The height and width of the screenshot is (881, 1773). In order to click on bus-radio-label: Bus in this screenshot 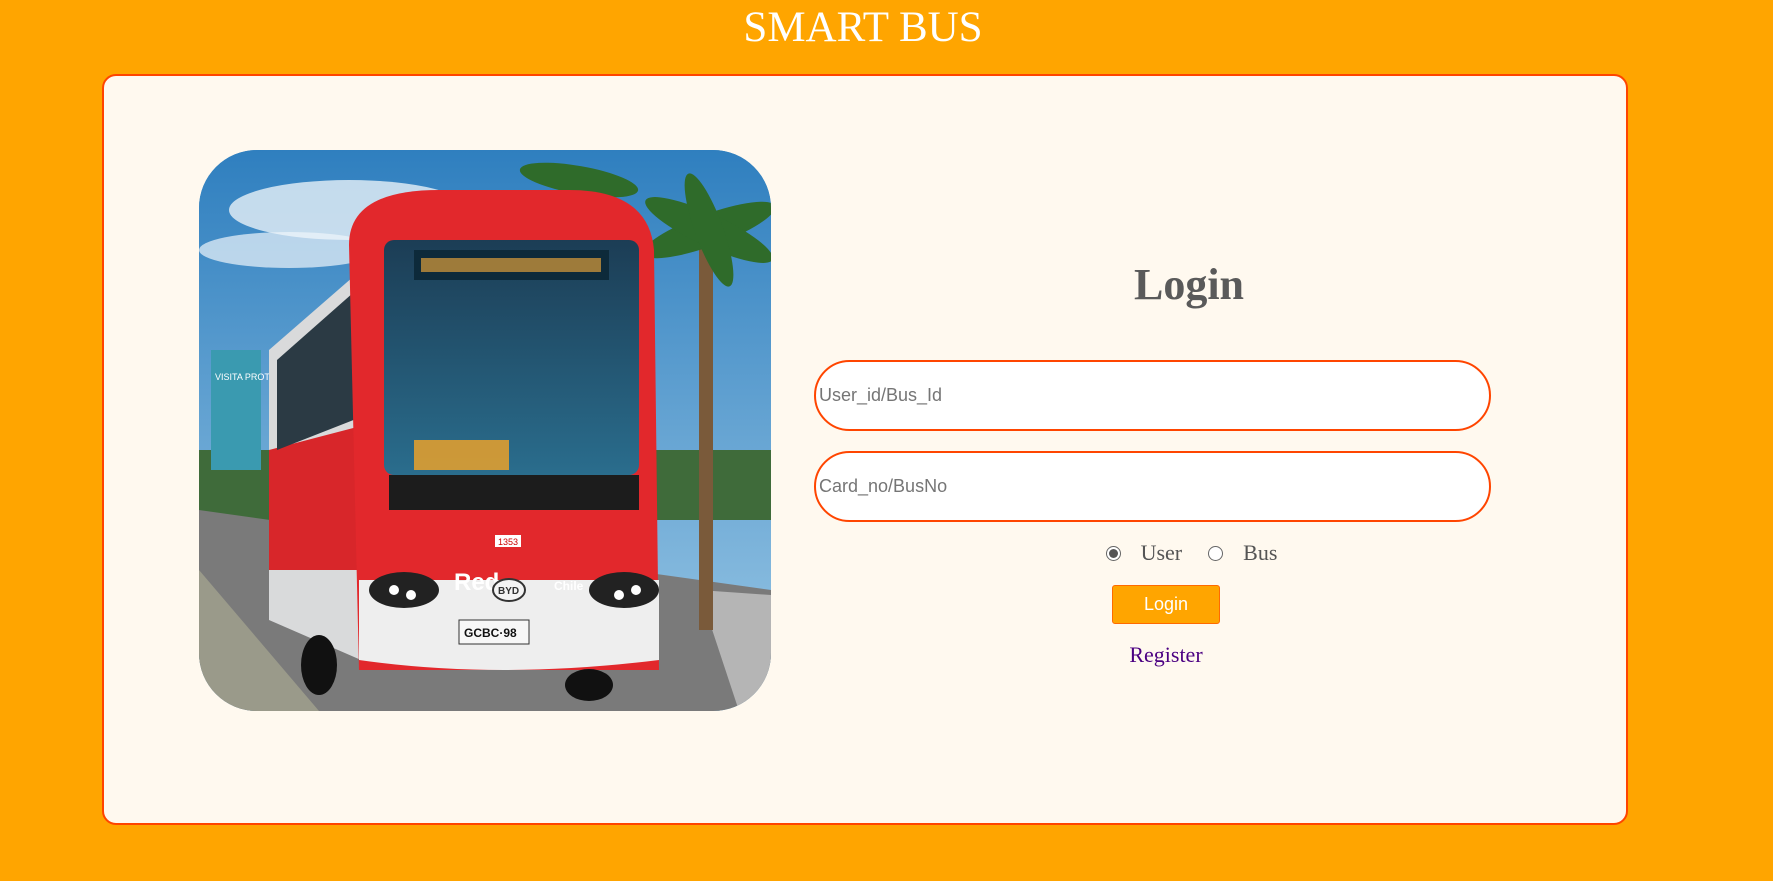, I will do `click(1260, 553)`.